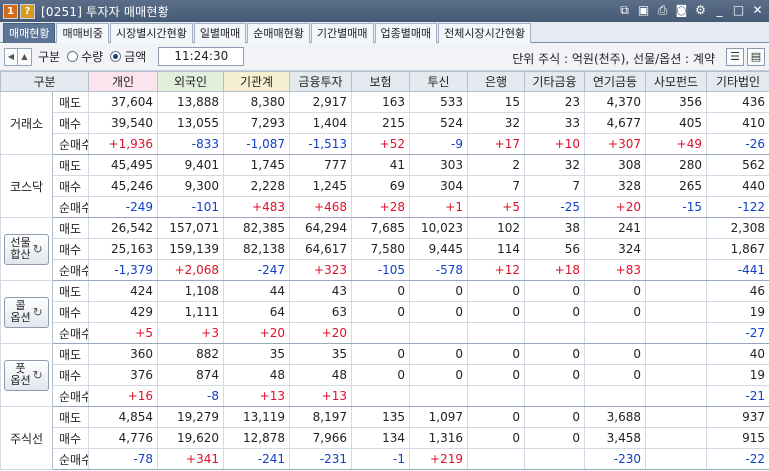  What do you see at coordinates (438, 123) in the screenshot?
I see `value-cell: 524` at bounding box center [438, 123].